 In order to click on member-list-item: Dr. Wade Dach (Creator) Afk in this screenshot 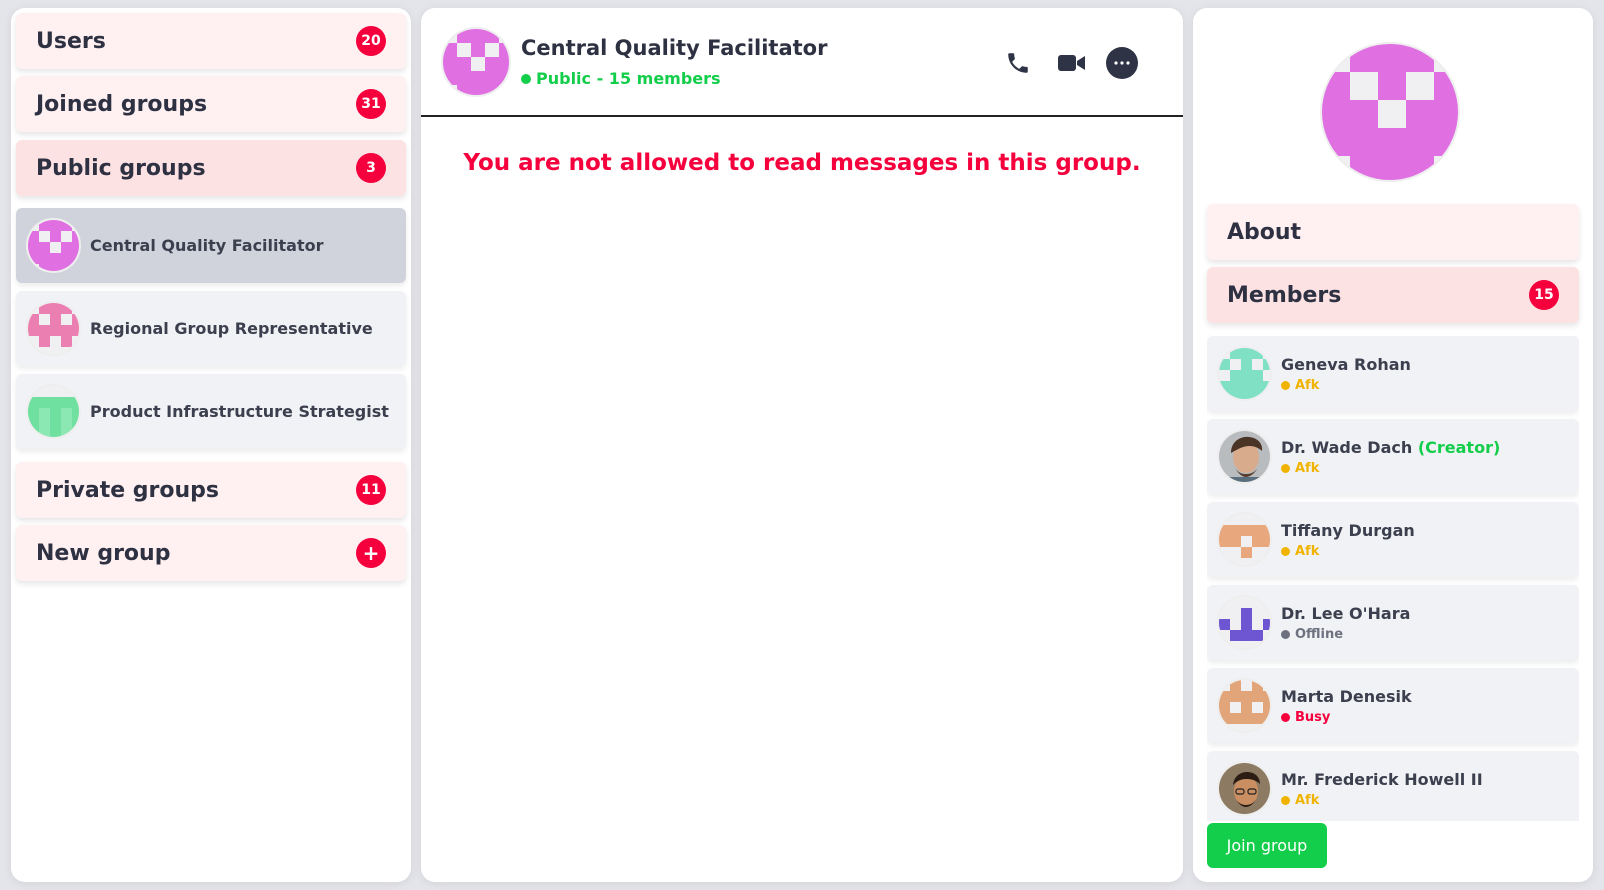, I will do `click(1393, 456)`.